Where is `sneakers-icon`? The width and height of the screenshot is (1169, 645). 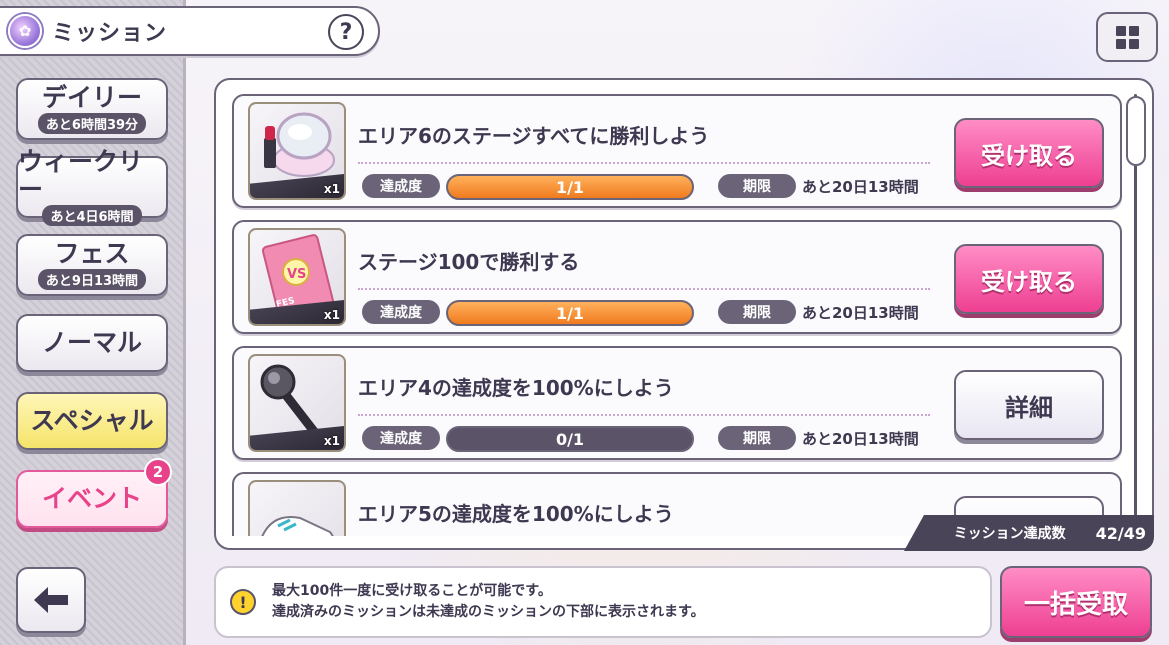 sneakers-icon is located at coordinates (297, 526).